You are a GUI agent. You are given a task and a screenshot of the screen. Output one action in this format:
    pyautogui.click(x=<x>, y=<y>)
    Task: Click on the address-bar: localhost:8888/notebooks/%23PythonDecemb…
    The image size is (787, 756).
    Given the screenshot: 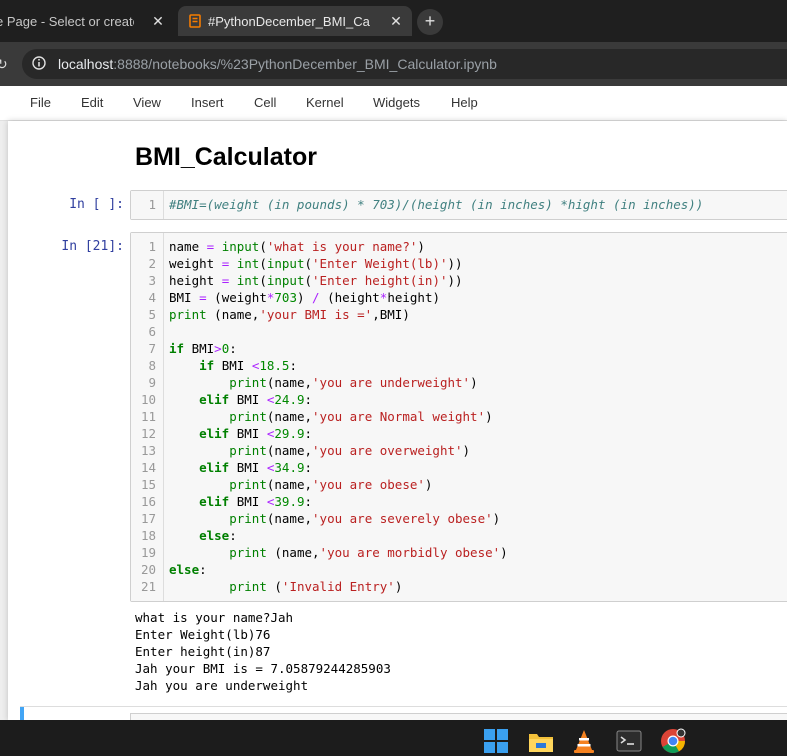 What is the action you would take?
    pyautogui.click(x=404, y=64)
    